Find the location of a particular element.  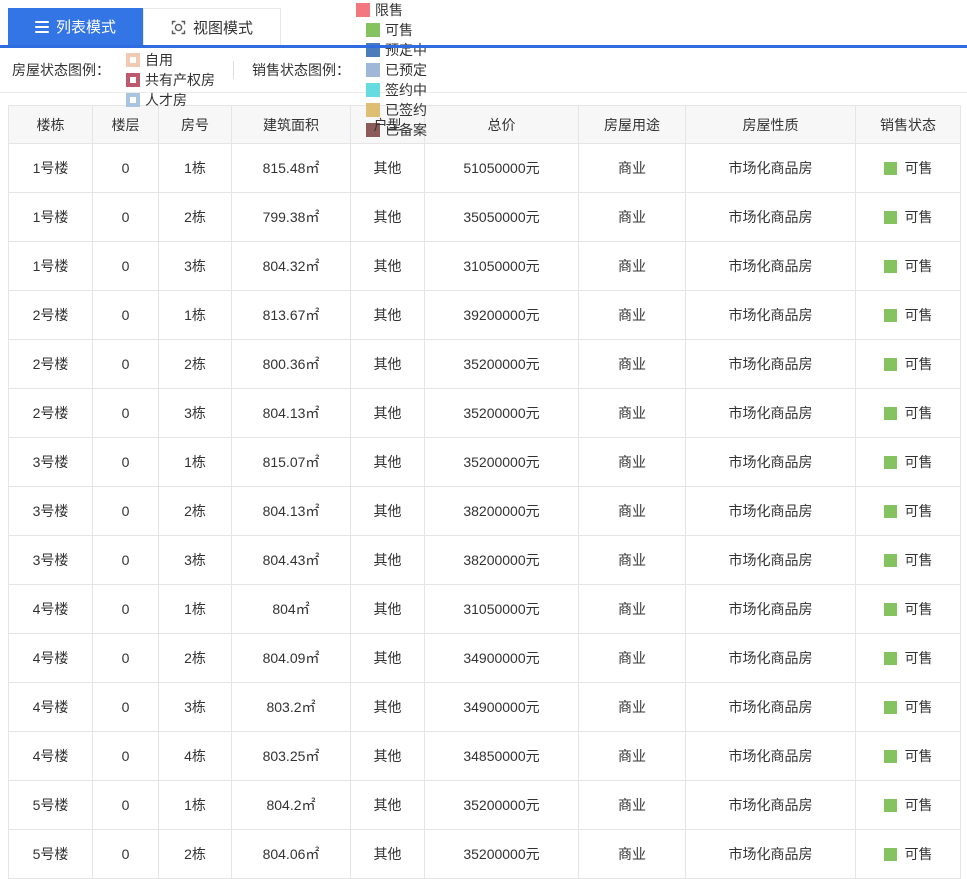

table-header: 楼栋 楼层 房号 建筑面积 户型 总价 房屋用途 房屋性质 销售状态 is located at coordinates (484, 124).